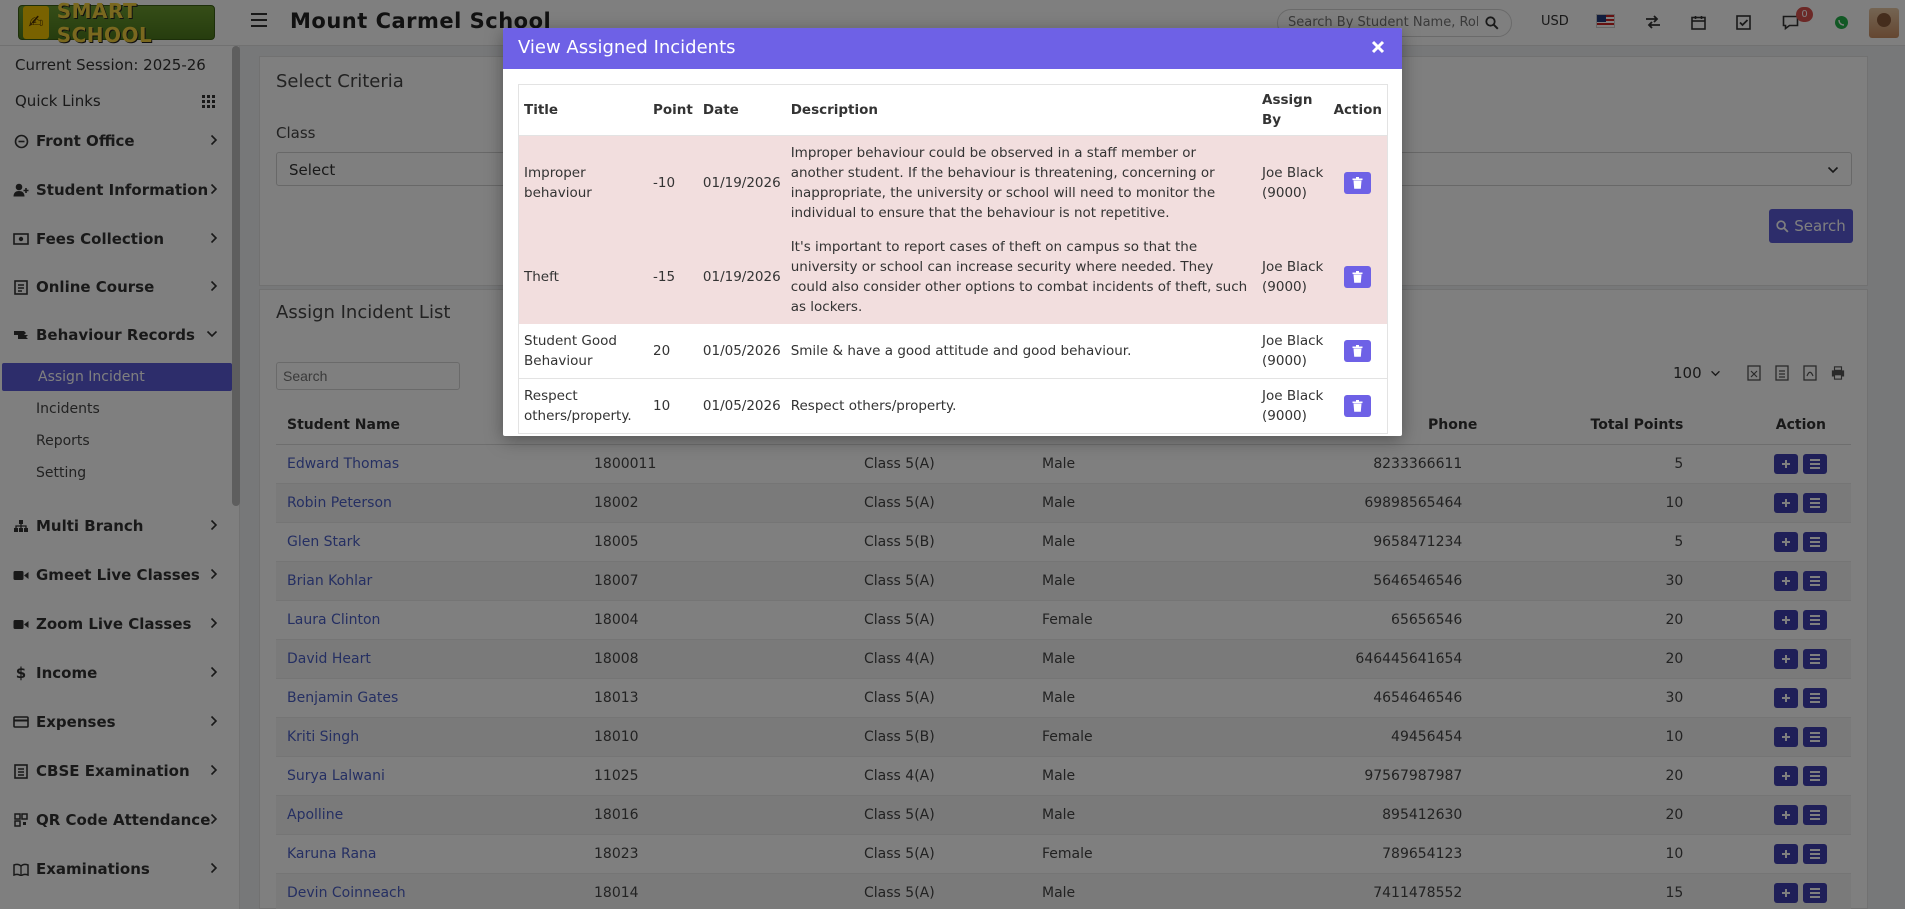 Image resolution: width=1905 pixels, height=909 pixels. Describe the element at coordinates (741, 110) in the screenshot. I see `col-date: Date` at that location.